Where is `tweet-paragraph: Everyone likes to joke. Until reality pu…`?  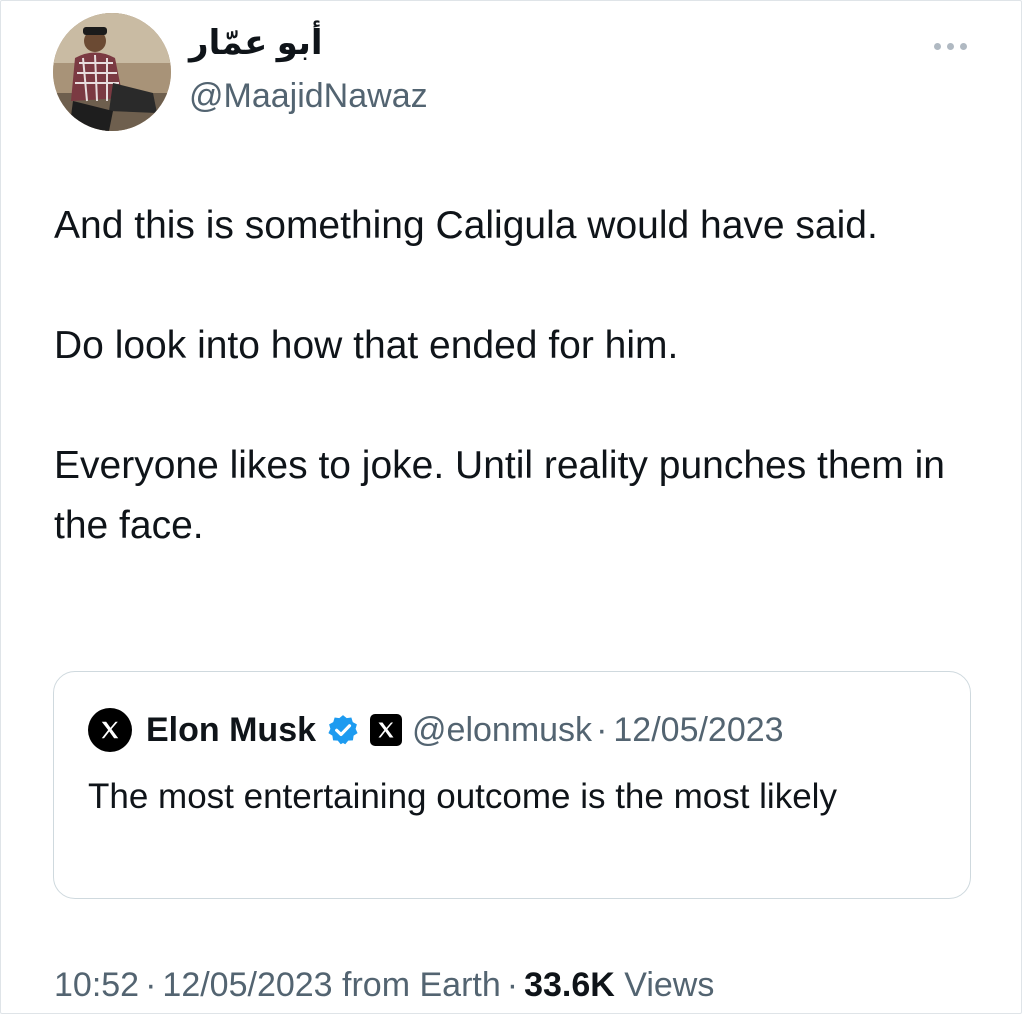 tweet-paragraph: Everyone likes to joke. Until reality pu… is located at coordinates (499, 495).